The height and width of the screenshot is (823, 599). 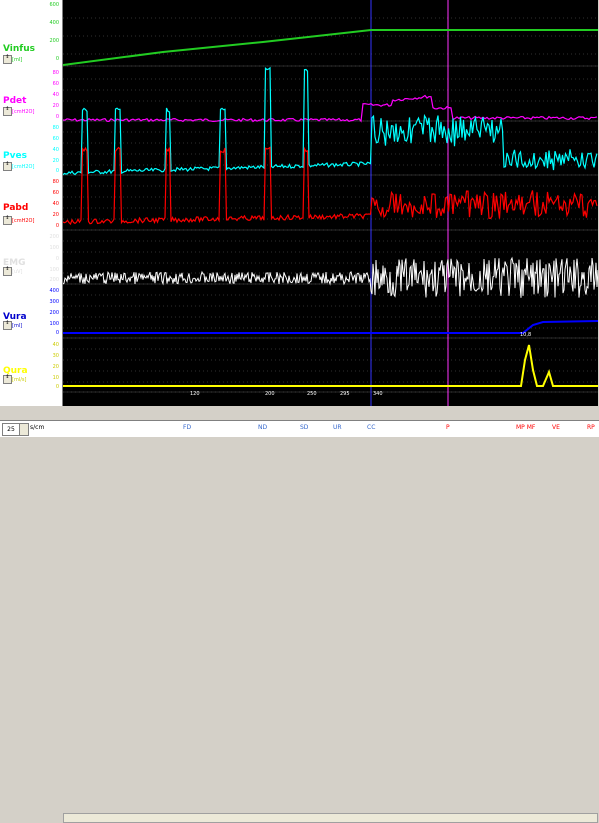 I want to click on tick: 10, so click(x=55, y=378).